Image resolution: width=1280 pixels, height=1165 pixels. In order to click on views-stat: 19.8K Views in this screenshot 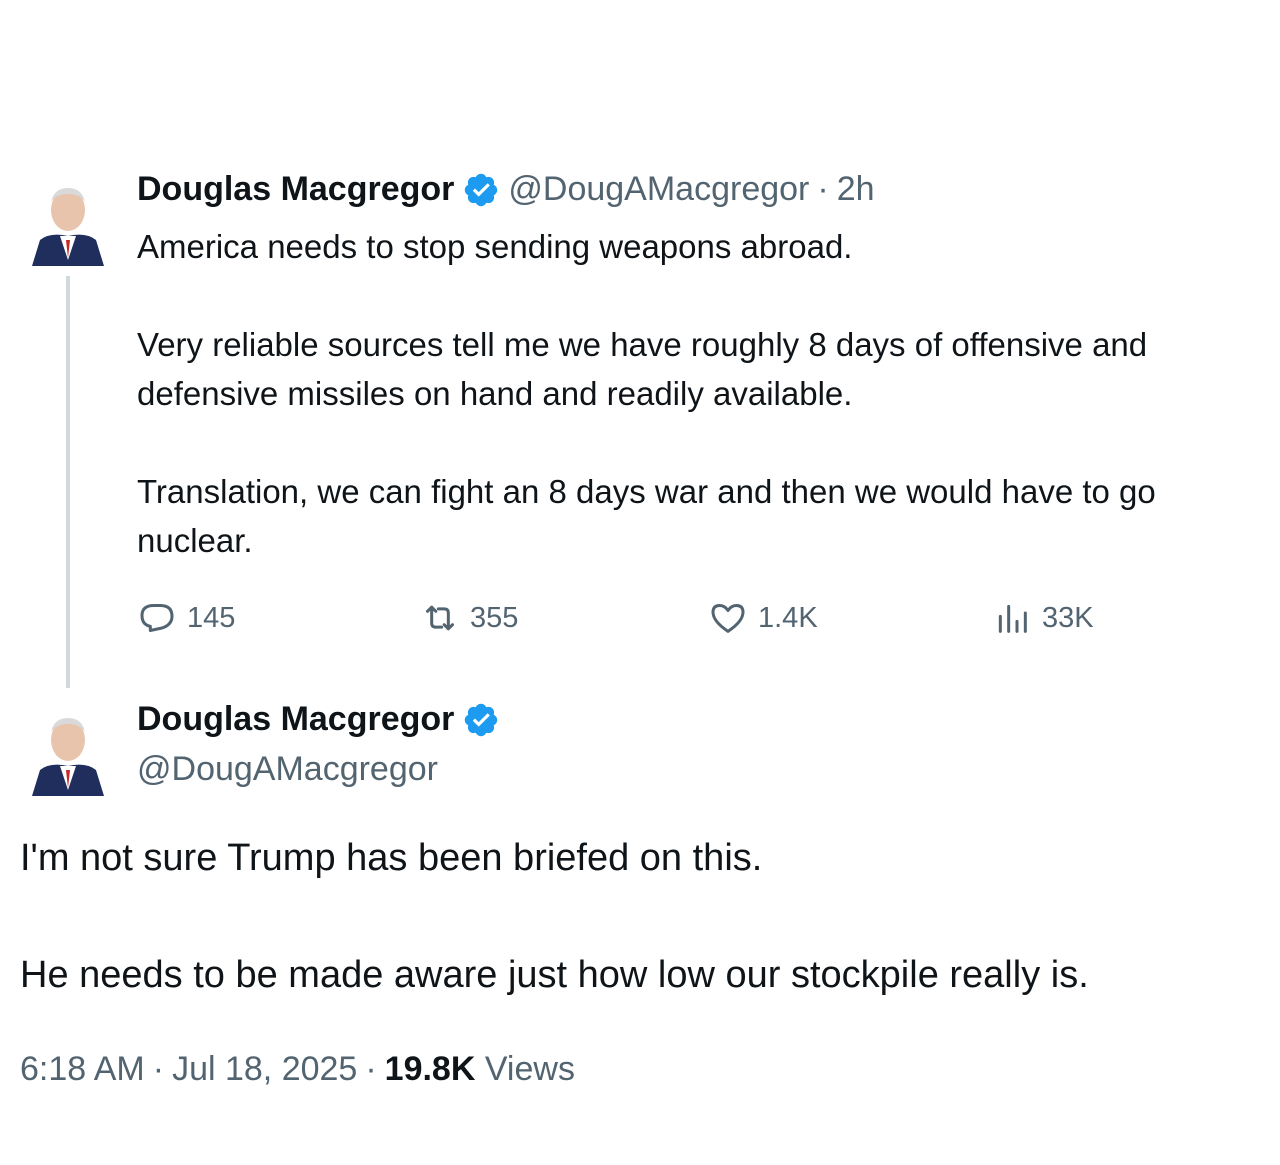, I will do `click(480, 1069)`.